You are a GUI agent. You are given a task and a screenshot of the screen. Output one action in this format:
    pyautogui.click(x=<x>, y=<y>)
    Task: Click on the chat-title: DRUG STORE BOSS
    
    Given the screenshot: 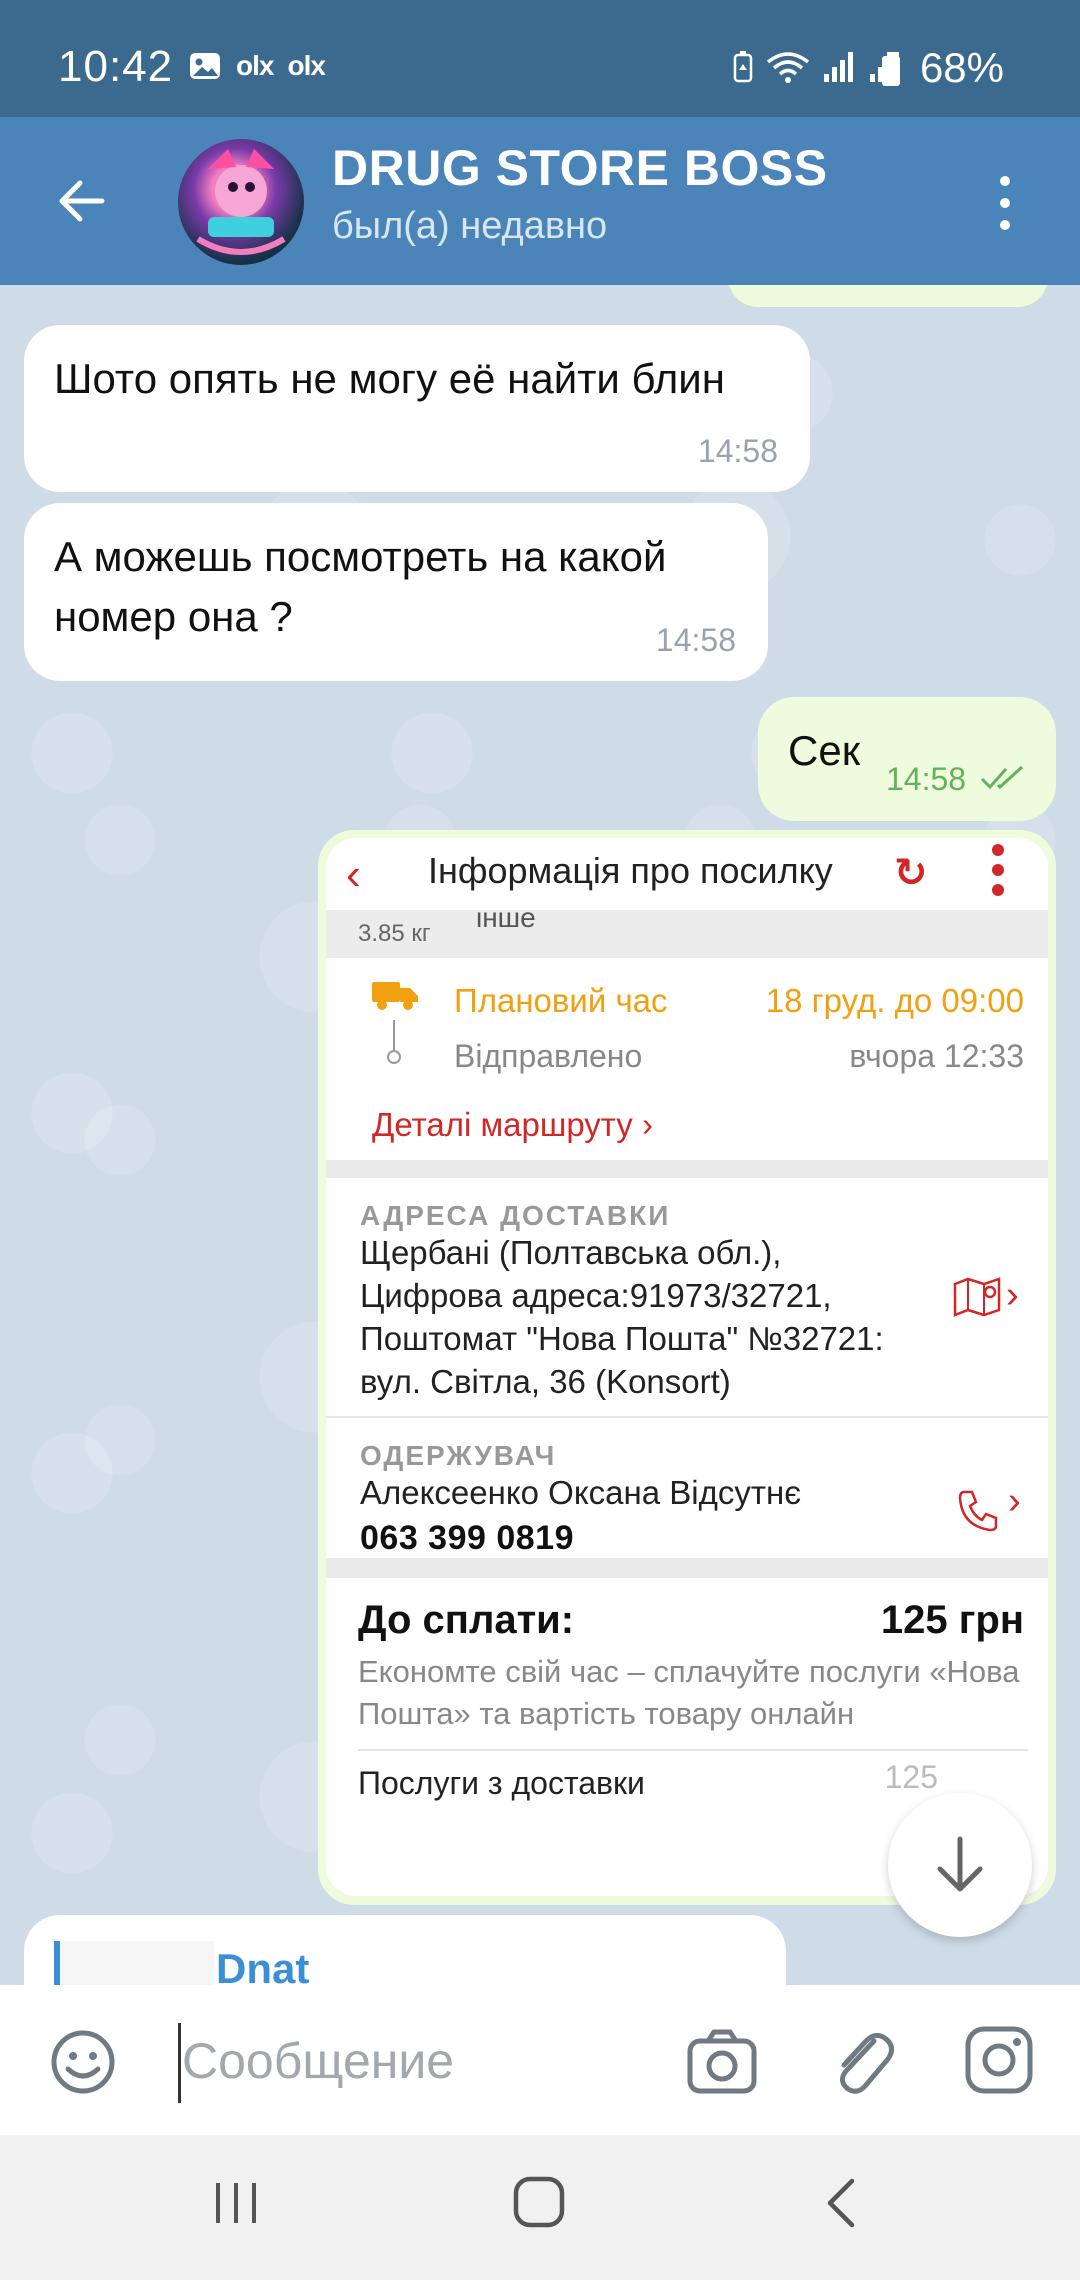 What is the action you would take?
    pyautogui.click(x=580, y=168)
    